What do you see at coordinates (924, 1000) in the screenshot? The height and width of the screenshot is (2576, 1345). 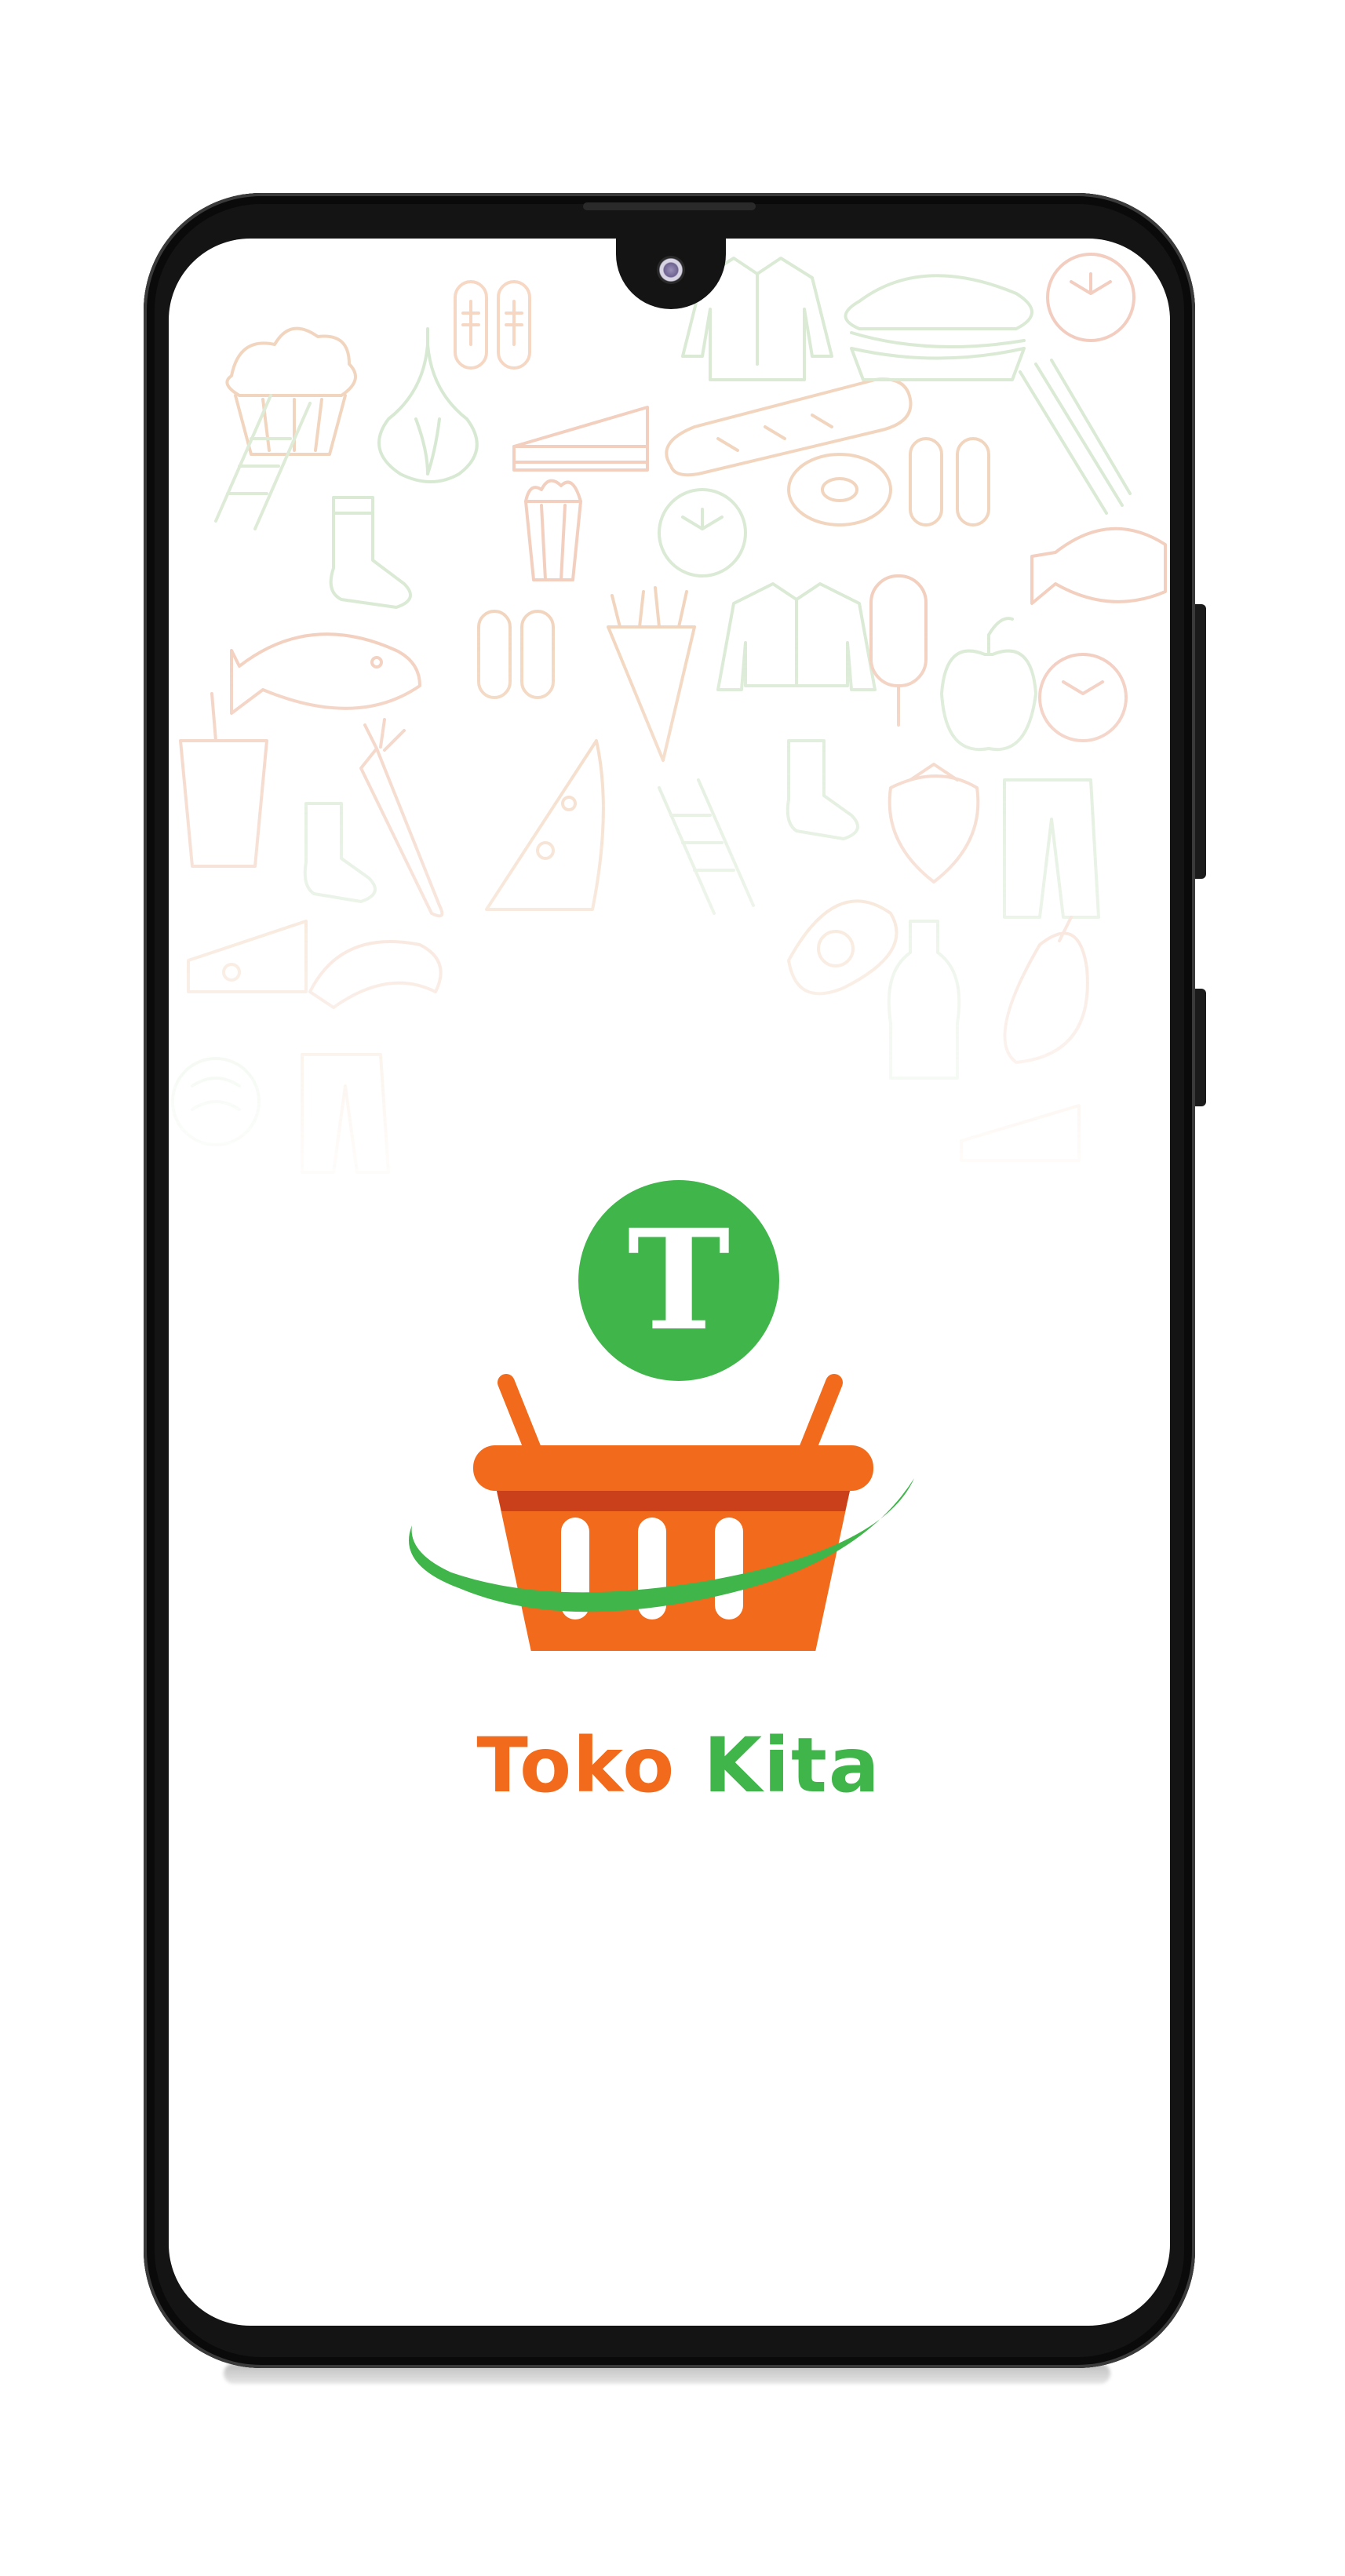 I see `bottle-icon` at bounding box center [924, 1000].